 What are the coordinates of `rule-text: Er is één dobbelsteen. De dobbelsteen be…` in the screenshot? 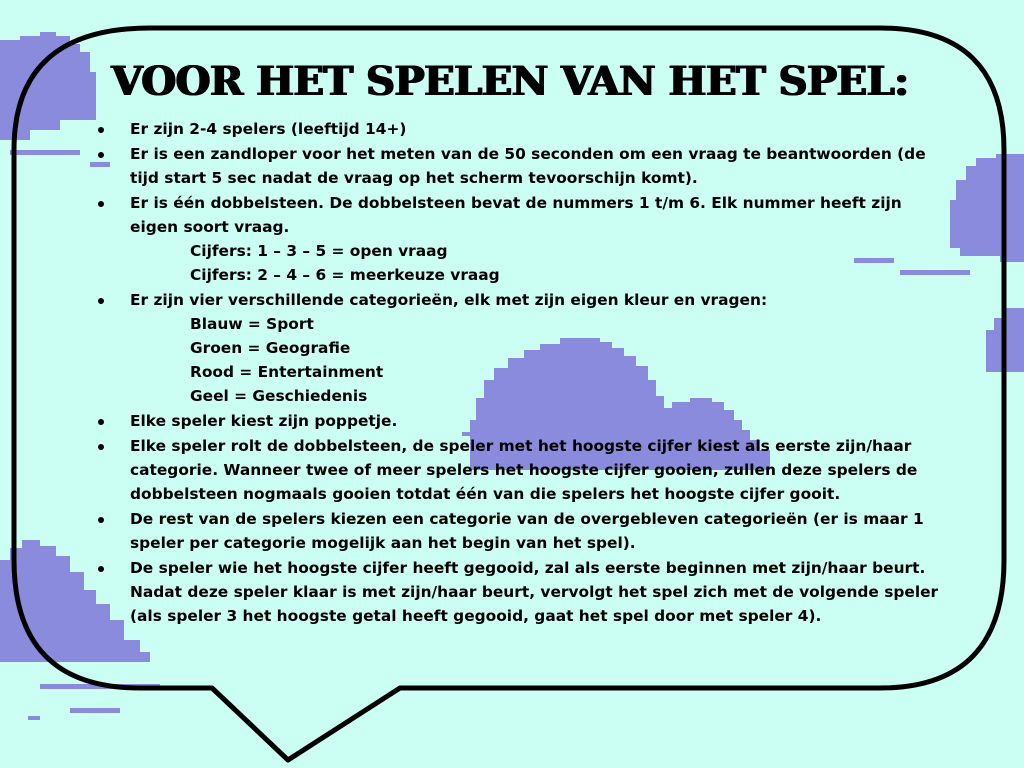 It's located at (516, 215).